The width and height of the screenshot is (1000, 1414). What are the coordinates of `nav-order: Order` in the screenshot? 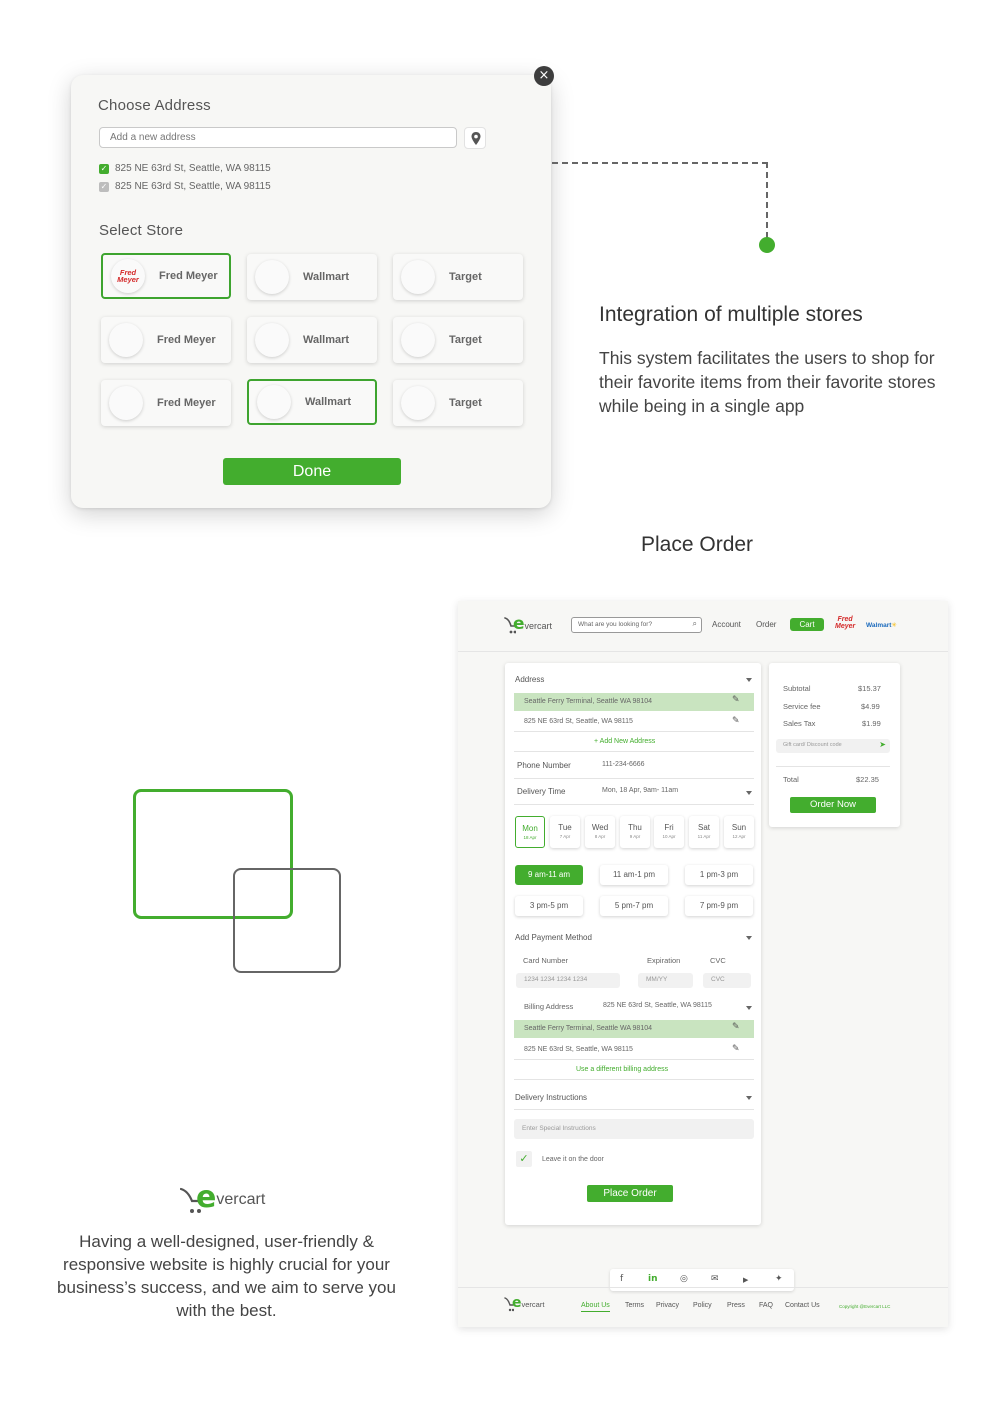 It's located at (766, 624).